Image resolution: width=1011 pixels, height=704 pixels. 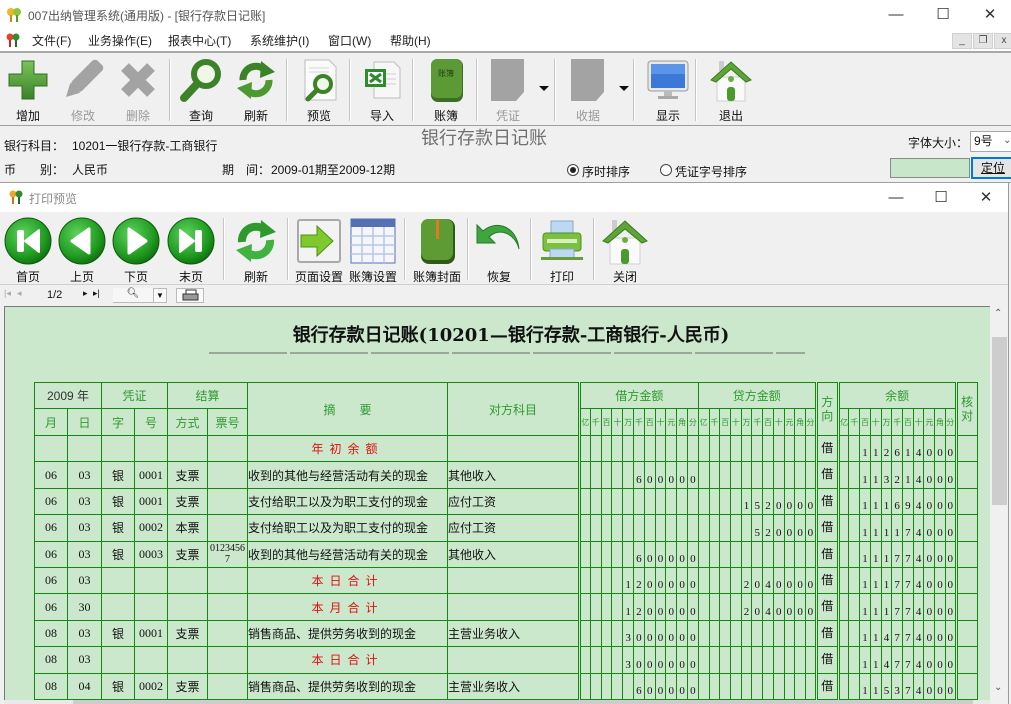 What do you see at coordinates (606, 171) in the screenshot?
I see `sort-chronological-label: 序时排序` at bounding box center [606, 171].